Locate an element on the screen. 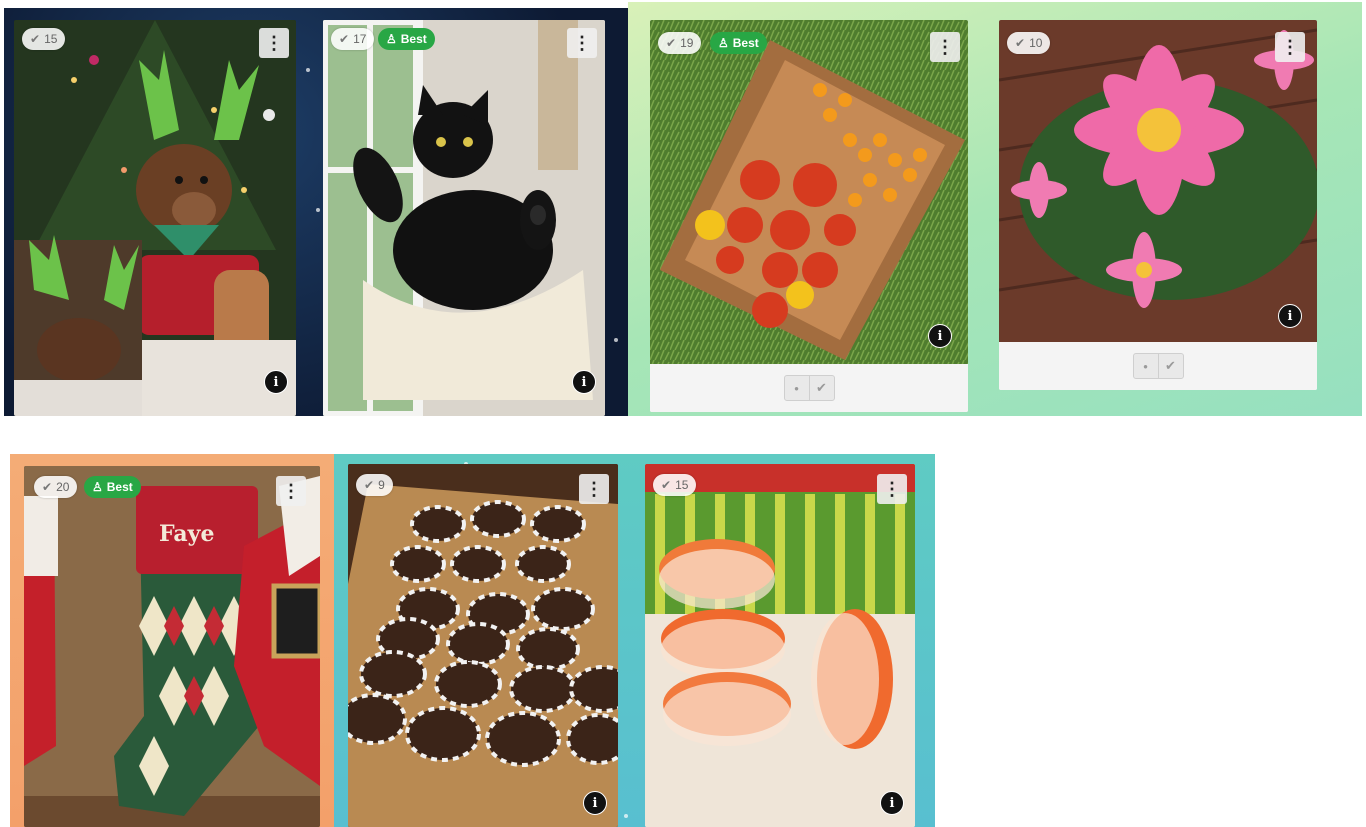 This screenshot has height=827, width=1366. vote-count-badge: ✔ 19 is located at coordinates (680, 43).